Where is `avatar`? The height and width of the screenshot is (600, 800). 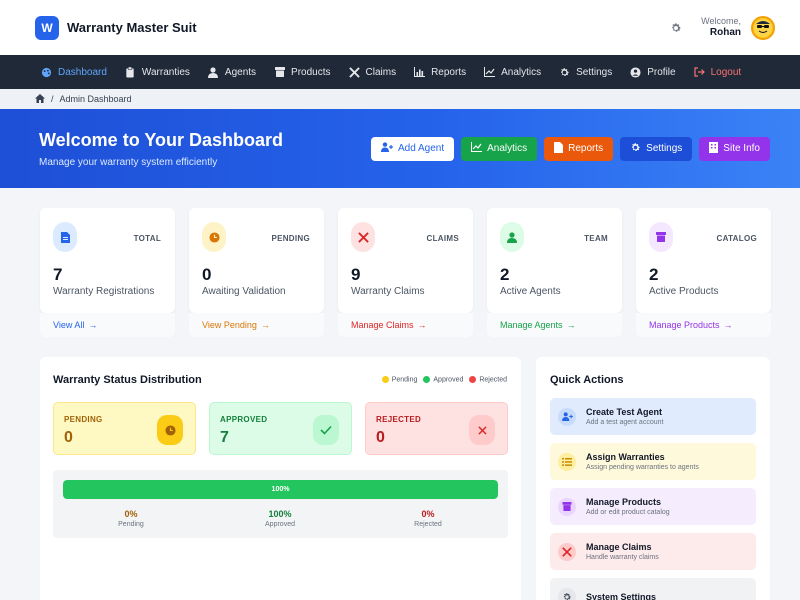 avatar is located at coordinates (763, 27).